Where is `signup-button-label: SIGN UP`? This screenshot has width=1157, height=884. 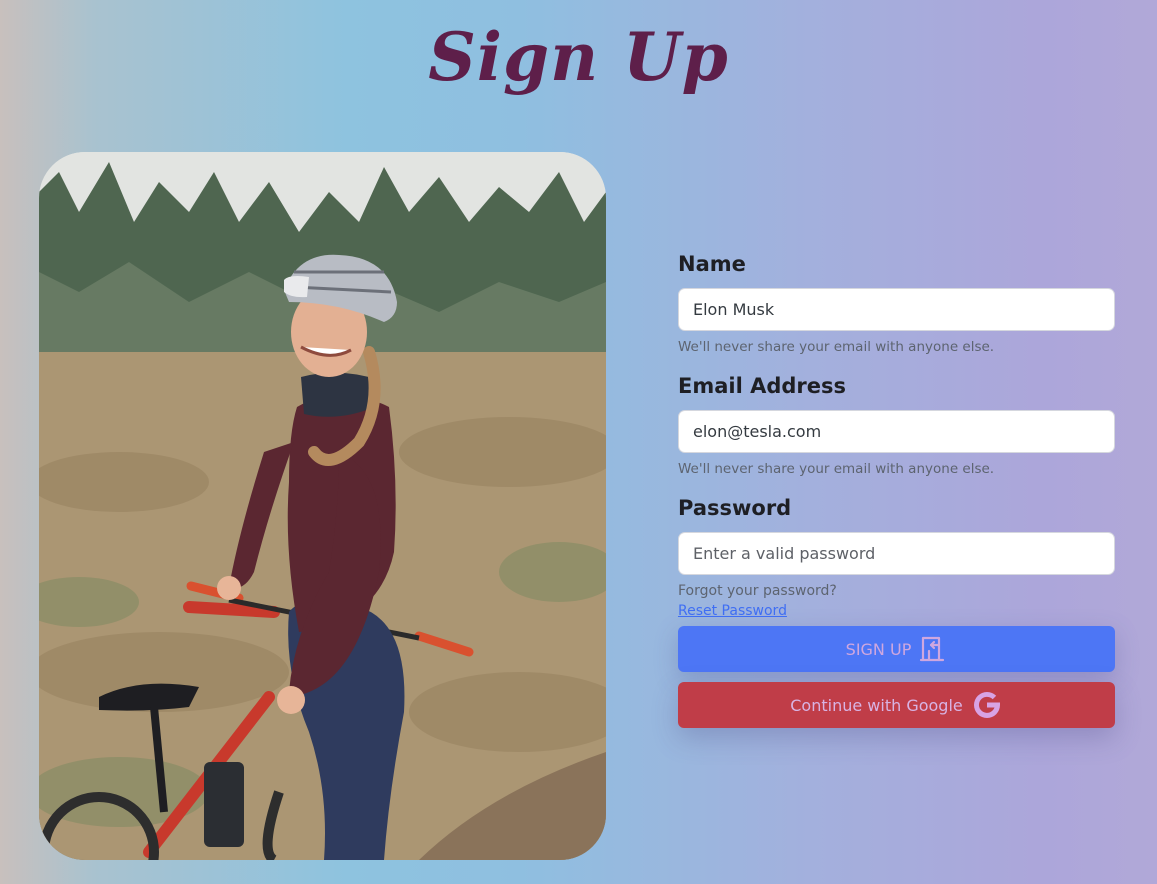
signup-button-label: SIGN UP is located at coordinates (878, 649).